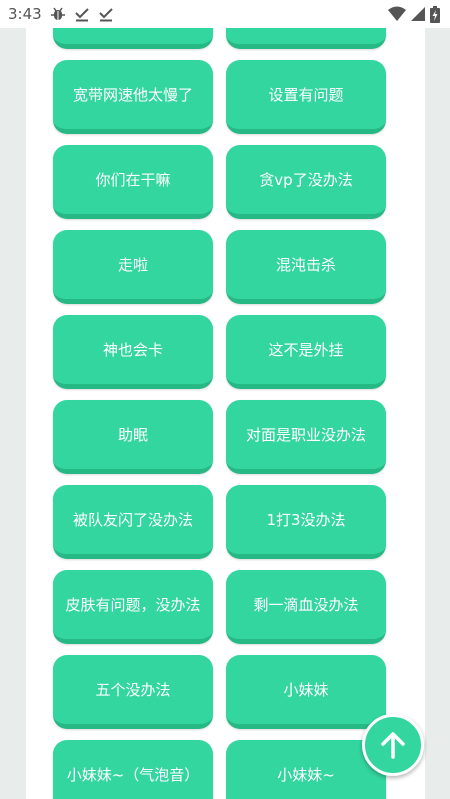 The height and width of the screenshot is (799, 450). I want to click on sound-button: 1打3没办法, so click(306, 522).